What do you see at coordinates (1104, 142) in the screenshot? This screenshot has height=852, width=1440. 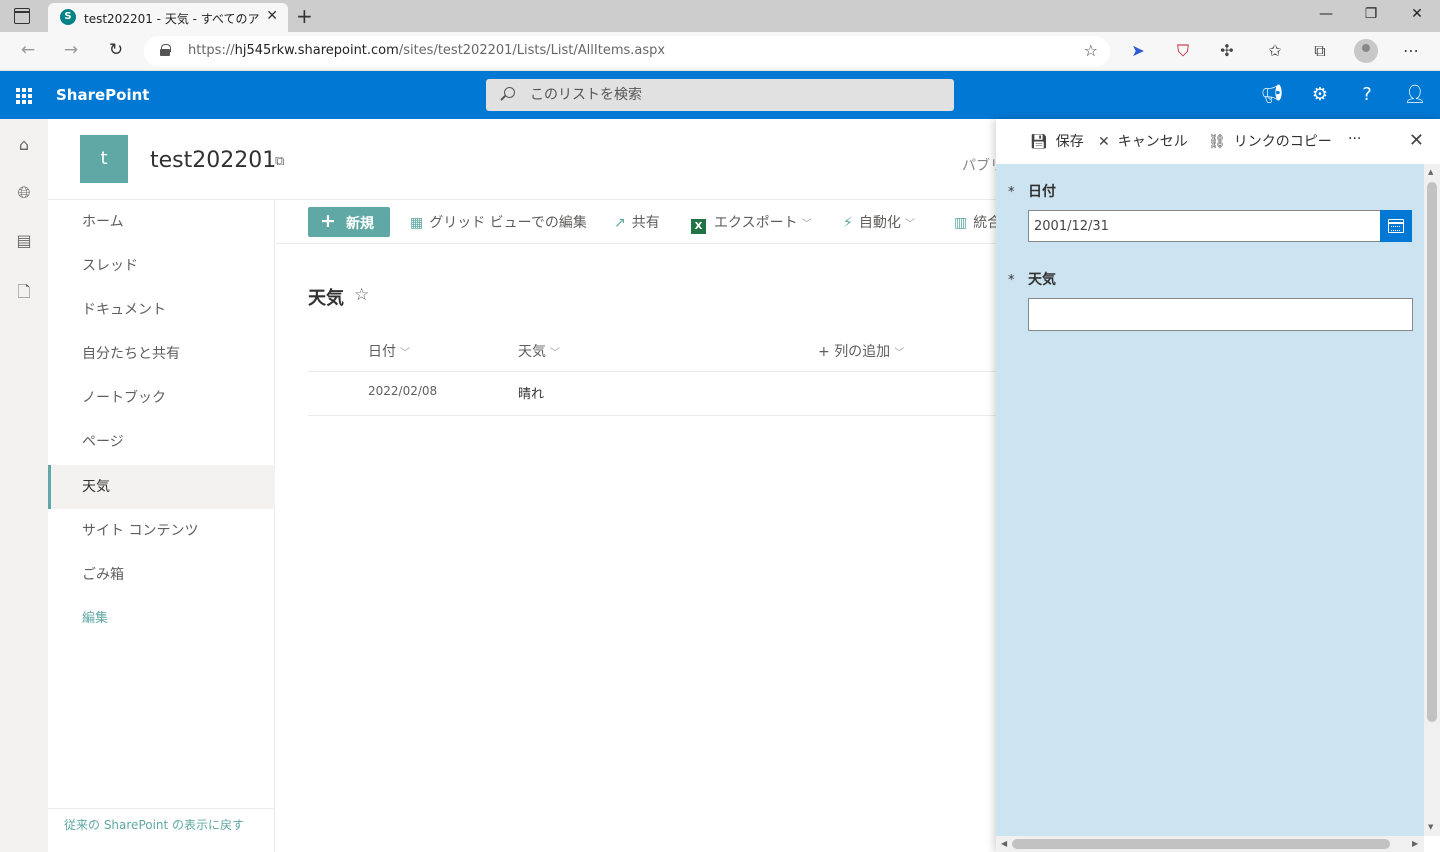 I see `close-icon: ✕` at bounding box center [1104, 142].